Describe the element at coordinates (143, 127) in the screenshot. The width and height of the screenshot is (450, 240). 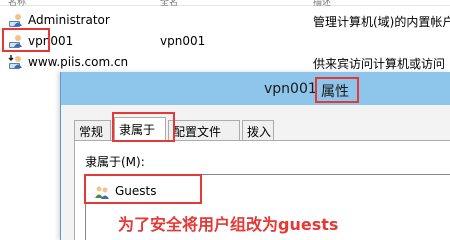
I see `highlight-box-tab` at that location.